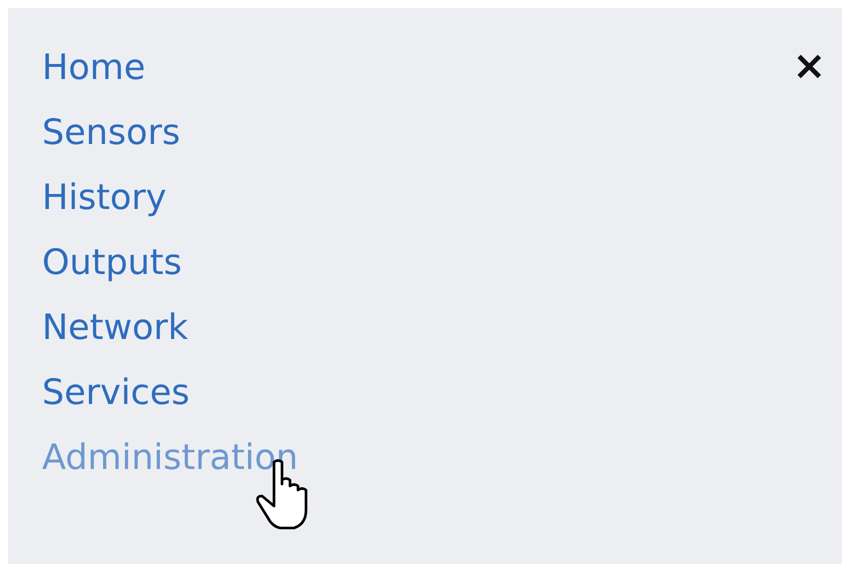 The image size is (842, 564). Describe the element at coordinates (94, 68) in the screenshot. I see `menu-item: Home` at that location.